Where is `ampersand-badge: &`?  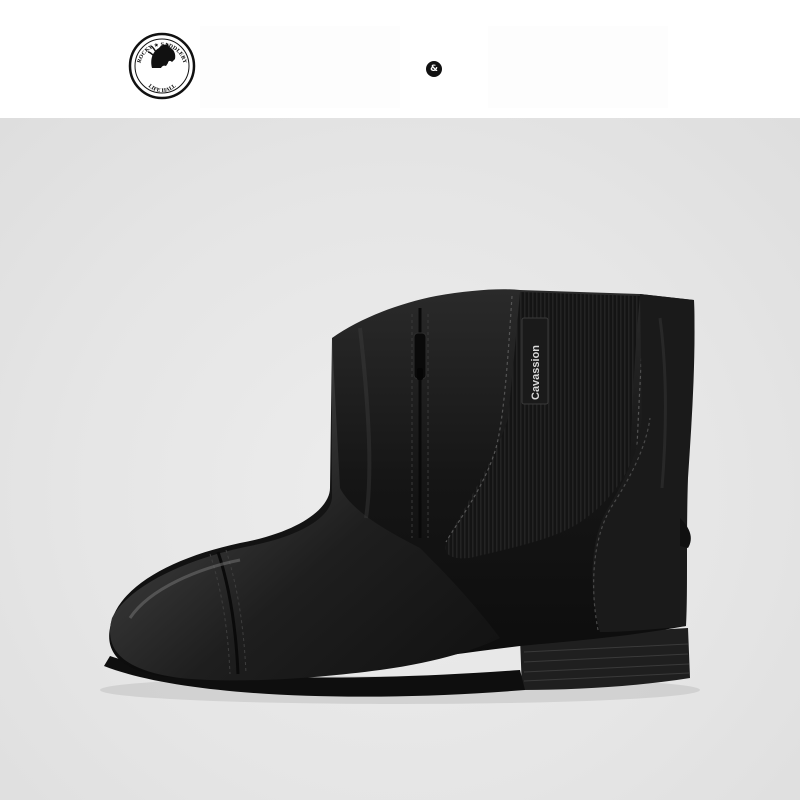
ampersand-badge: & is located at coordinates (434, 69).